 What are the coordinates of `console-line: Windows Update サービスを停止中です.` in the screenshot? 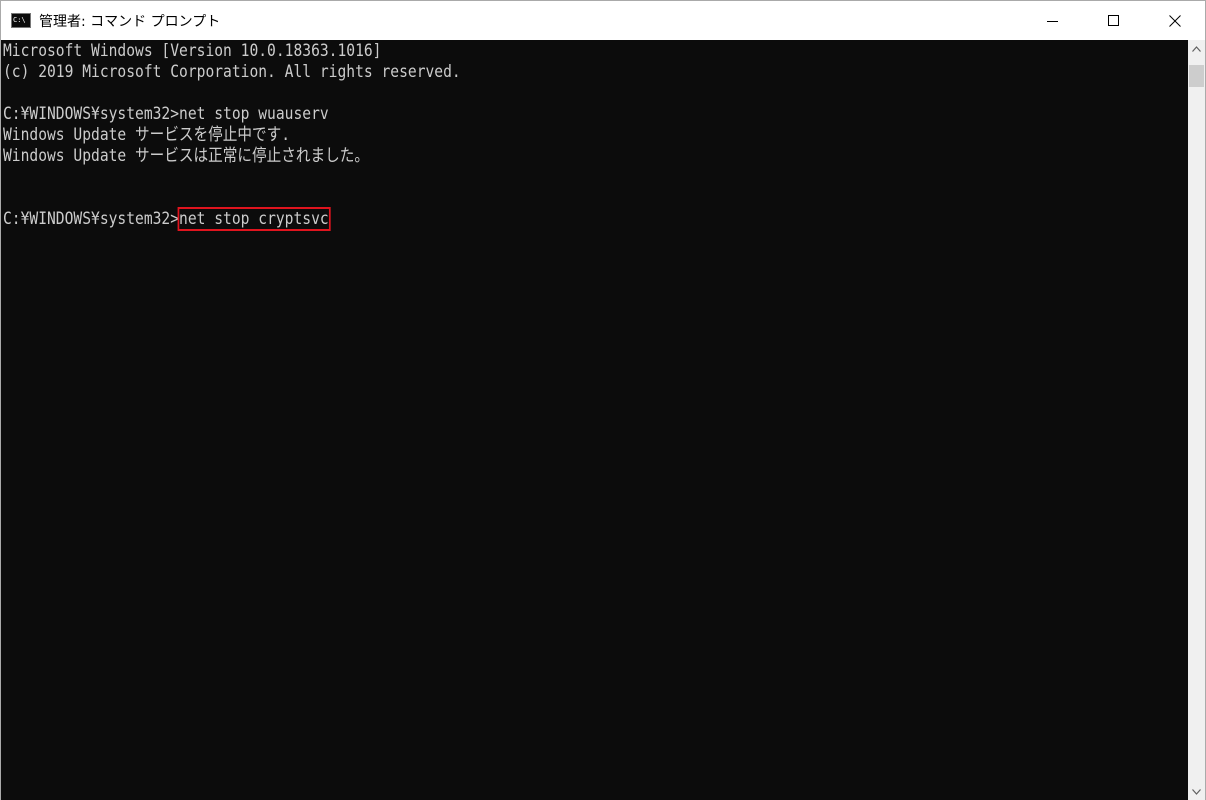 It's located at (147, 135).